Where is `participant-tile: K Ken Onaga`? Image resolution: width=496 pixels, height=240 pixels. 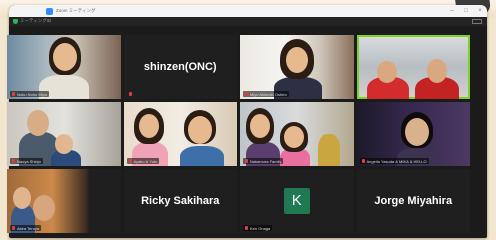
participant-tile: K Ken Onaga is located at coordinates (297, 201).